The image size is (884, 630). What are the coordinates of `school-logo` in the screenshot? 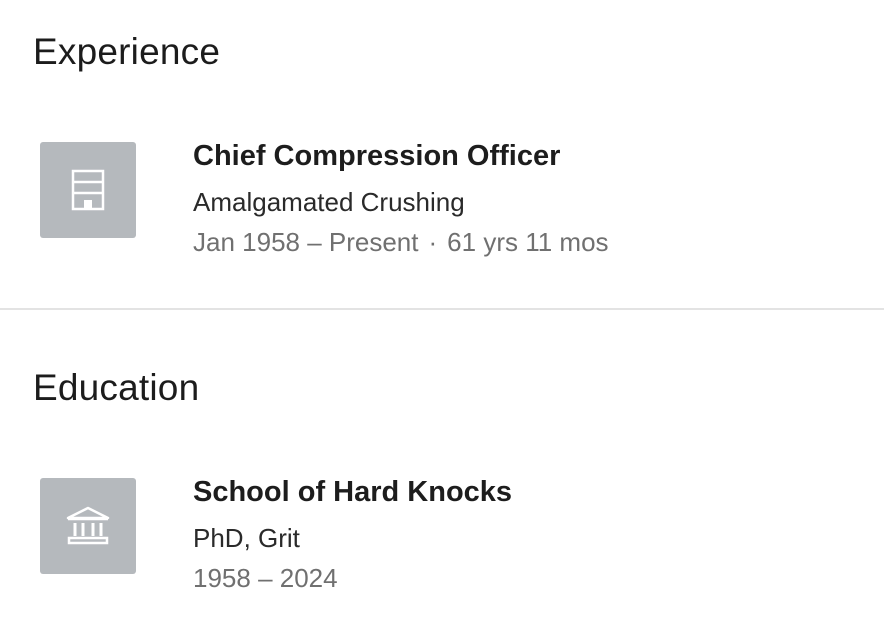 It's located at (88, 526).